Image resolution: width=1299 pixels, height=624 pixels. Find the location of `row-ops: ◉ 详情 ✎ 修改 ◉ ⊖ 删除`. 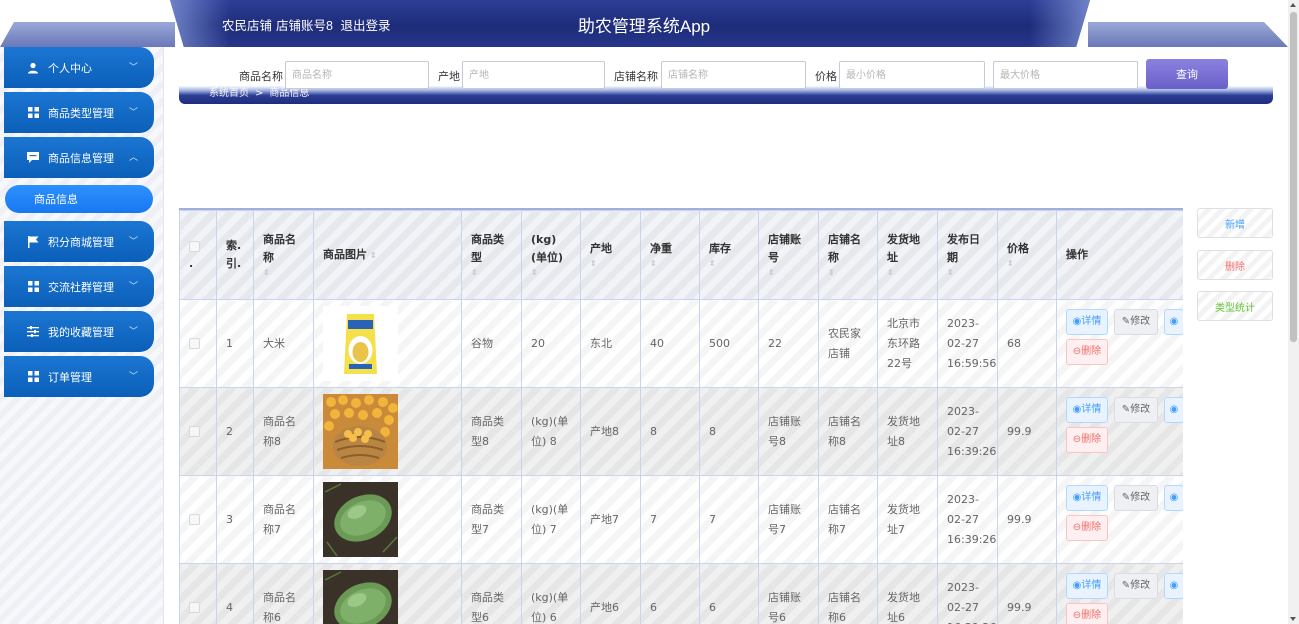

row-ops: ◉ 详情 ✎ 修改 ◉ ⊖ 删除 is located at coordinates (1119, 593).